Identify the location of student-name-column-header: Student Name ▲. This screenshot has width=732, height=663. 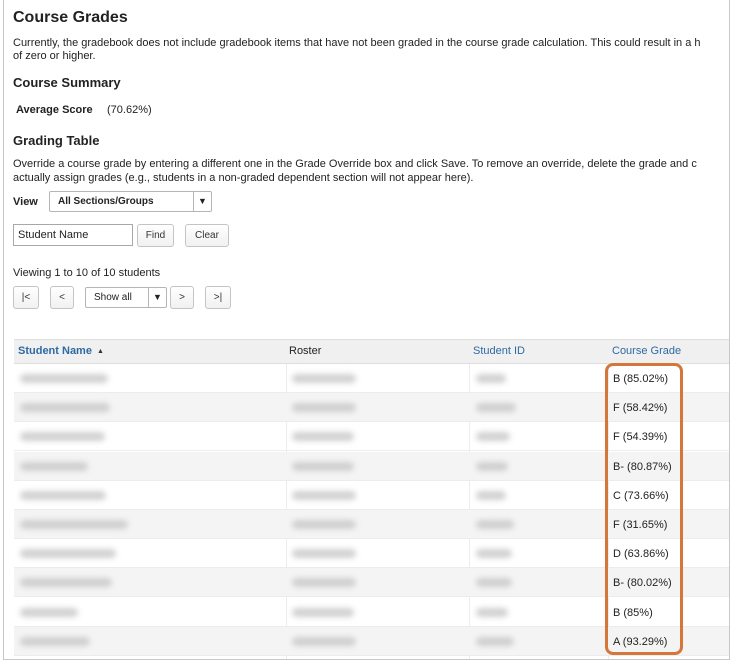
(61, 351).